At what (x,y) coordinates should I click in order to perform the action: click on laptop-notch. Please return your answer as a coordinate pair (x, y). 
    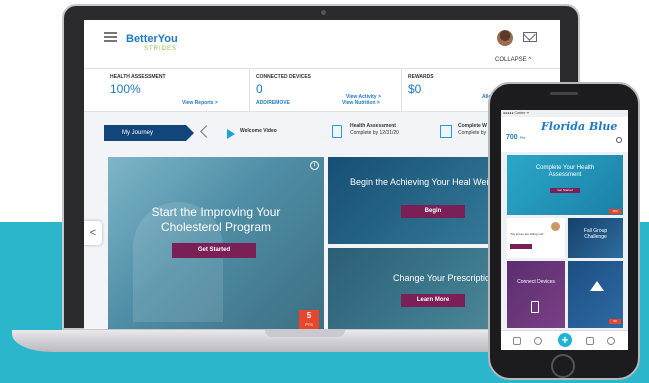
    Looking at the image, I should click on (305, 333).